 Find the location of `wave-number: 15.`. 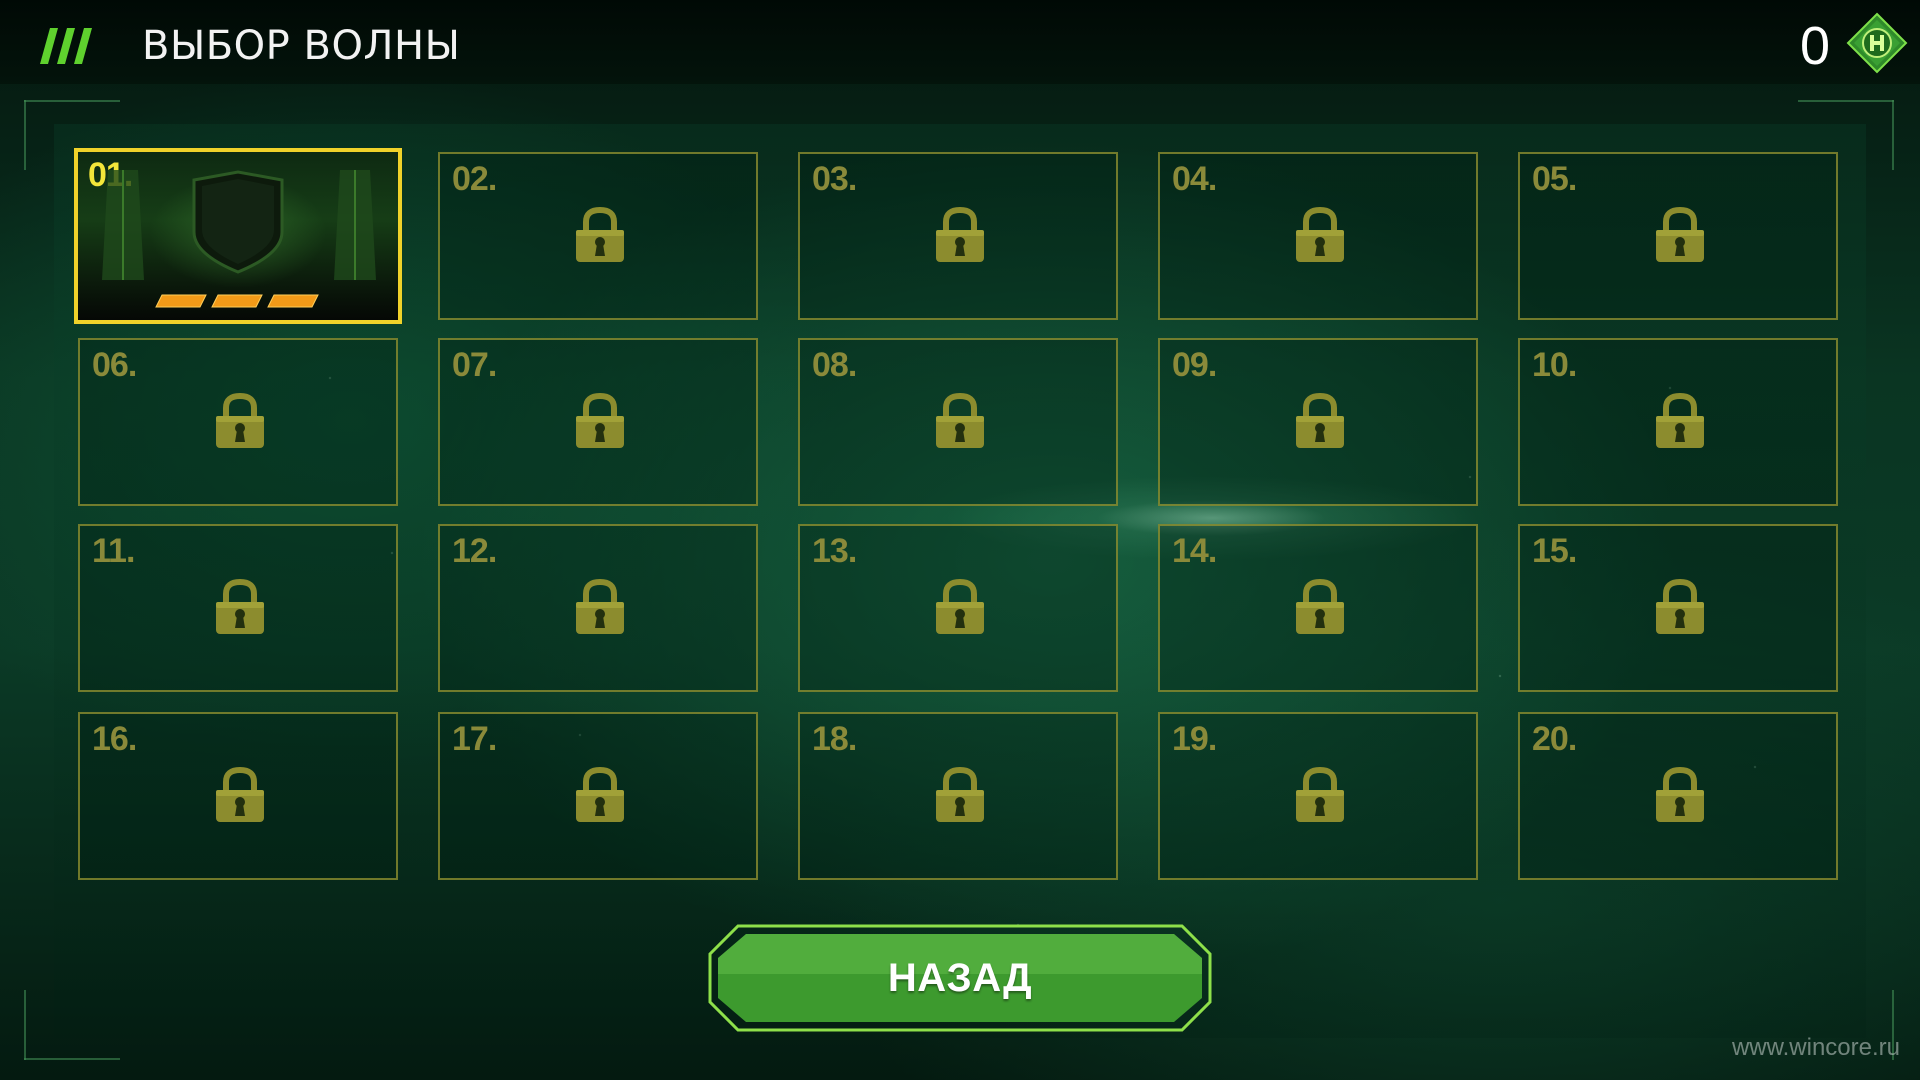

wave-number: 15. is located at coordinates (1554, 551).